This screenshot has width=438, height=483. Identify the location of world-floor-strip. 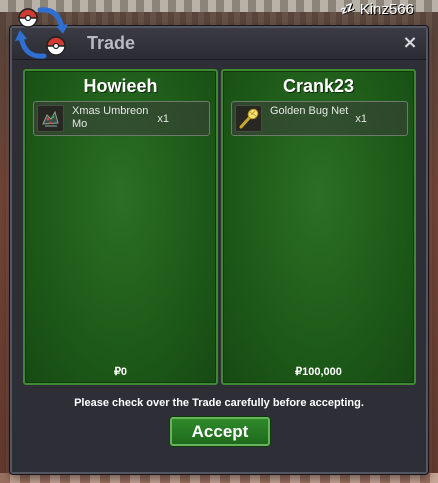
(219, 478).